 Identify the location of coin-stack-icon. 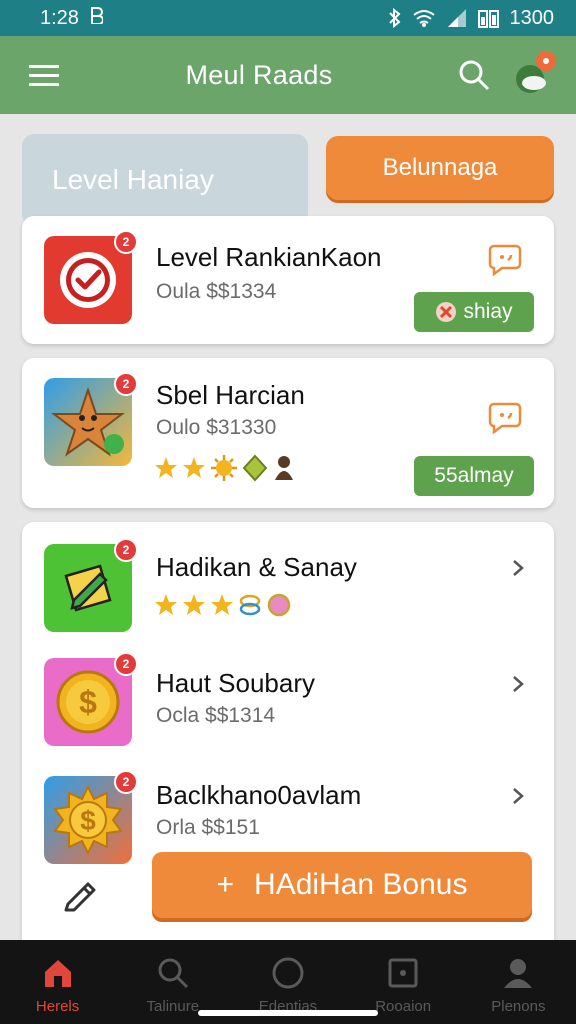
(250, 605).